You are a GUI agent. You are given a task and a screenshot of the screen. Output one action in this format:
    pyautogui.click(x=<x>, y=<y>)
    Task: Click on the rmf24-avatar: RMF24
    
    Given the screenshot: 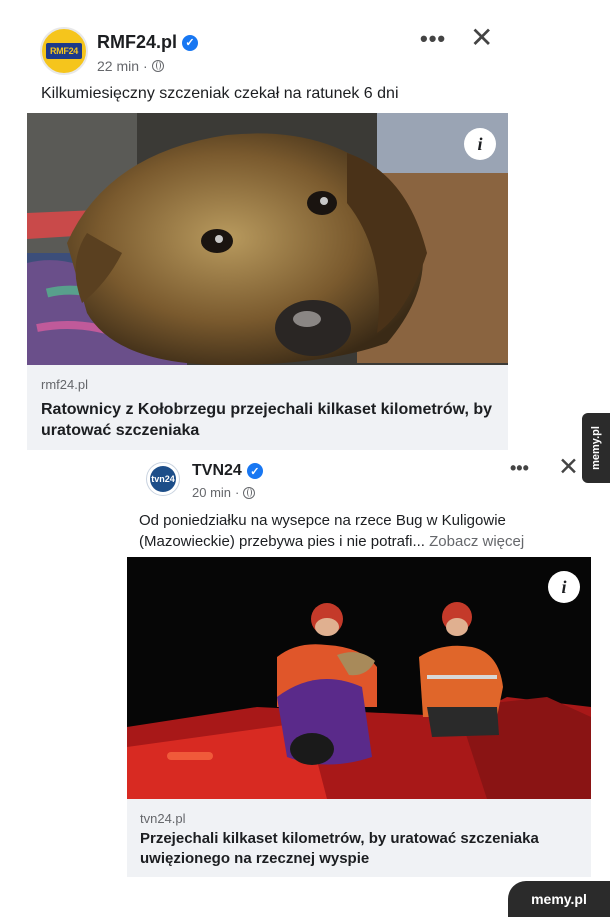 What is the action you would take?
    pyautogui.click(x=64, y=51)
    